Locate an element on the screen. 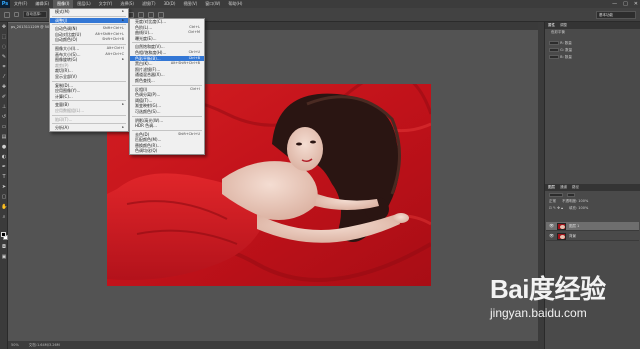 This screenshot has width=640, height=349. menu-item: 分析(A) ▸ is located at coordinates (89, 128).